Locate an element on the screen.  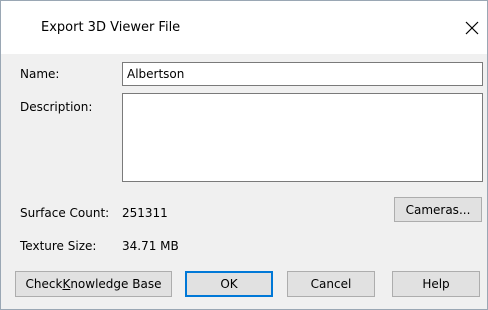
check-kb-label-suffix: nowledge Base is located at coordinates (116, 284).